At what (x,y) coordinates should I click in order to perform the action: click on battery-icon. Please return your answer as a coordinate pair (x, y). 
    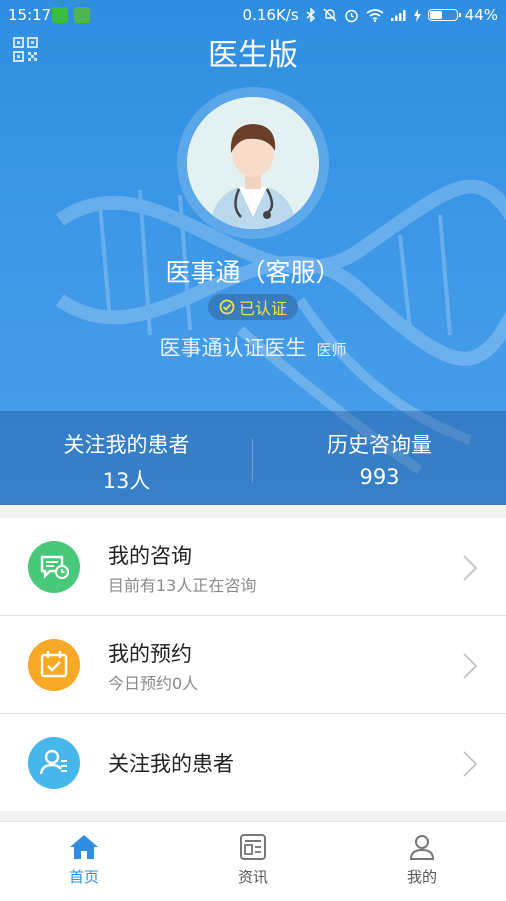
    Looking at the image, I should click on (444, 15).